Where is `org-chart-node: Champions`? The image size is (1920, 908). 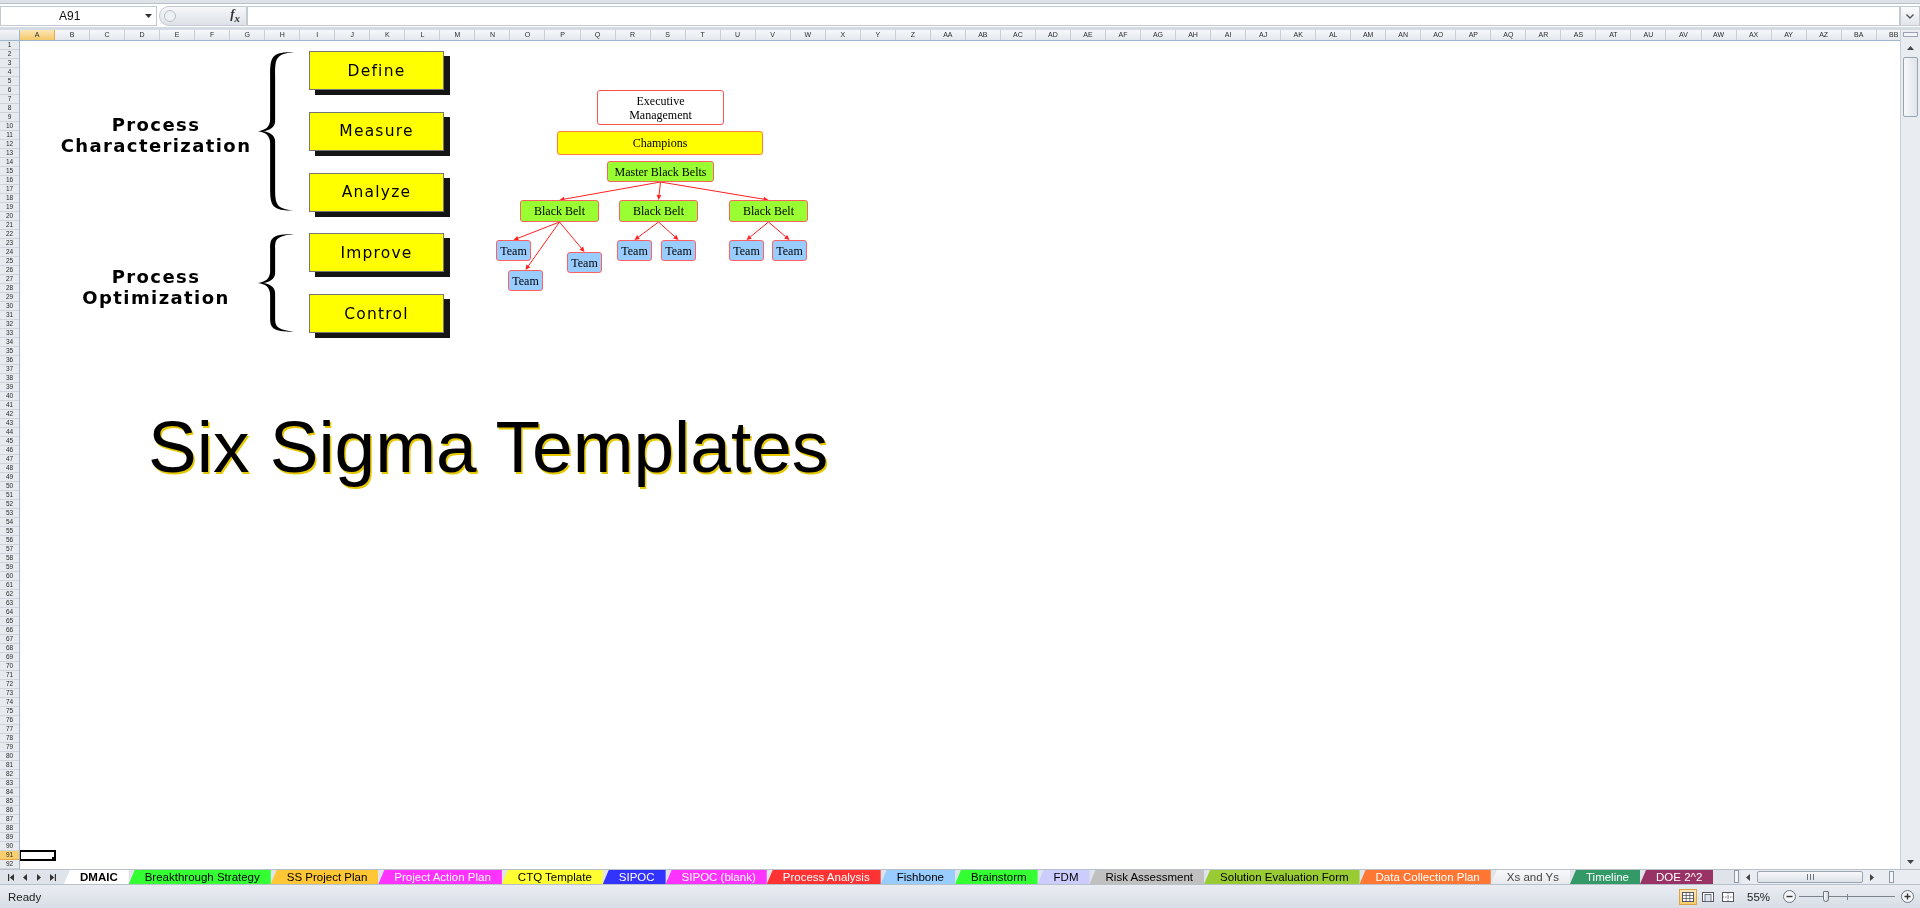
org-chart-node: Champions is located at coordinates (660, 143).